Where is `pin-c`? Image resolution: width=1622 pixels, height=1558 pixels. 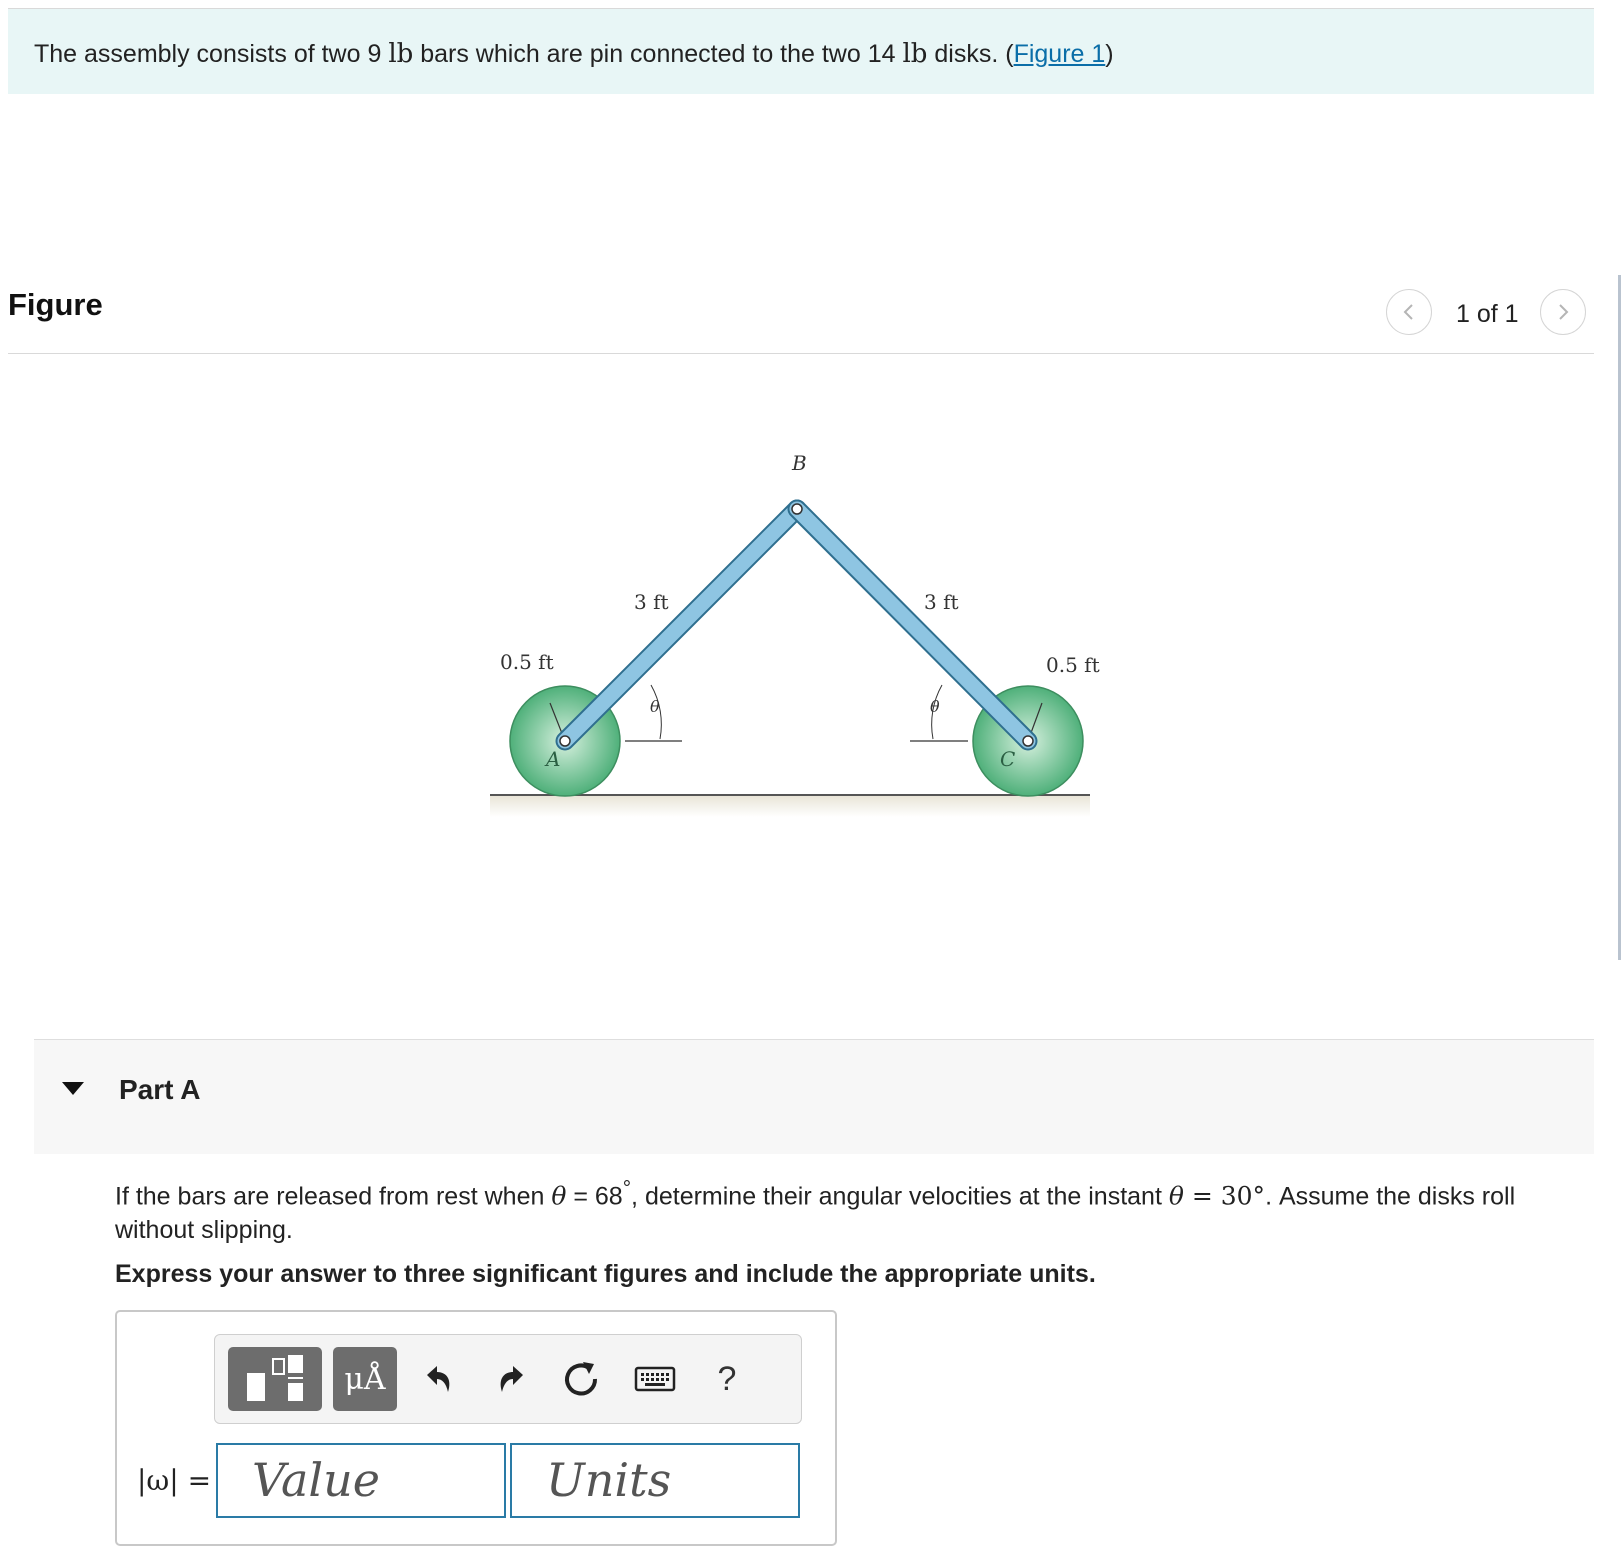
pin-c is located at coordinates (1028, 741).